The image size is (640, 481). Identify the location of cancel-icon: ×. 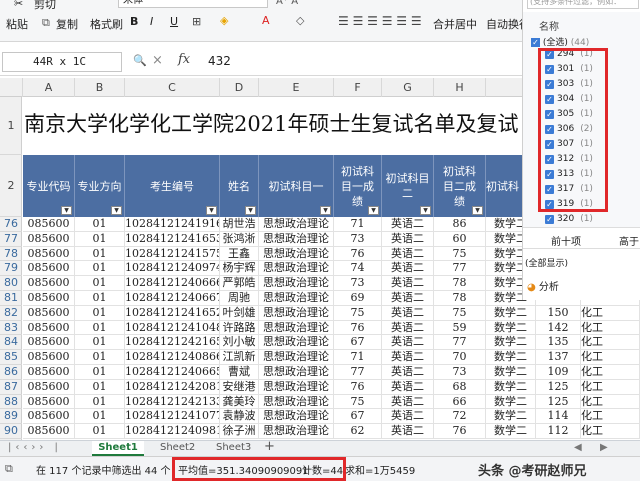
(157, 60).